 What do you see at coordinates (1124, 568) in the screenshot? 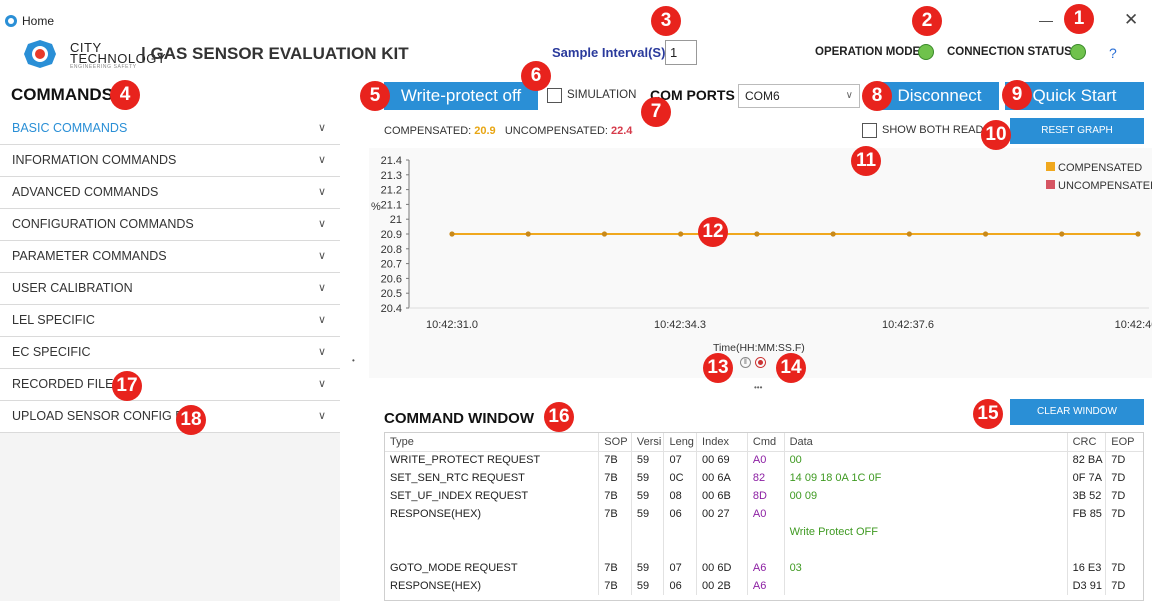
I see `table-cell: 7D` at bounding box center [1124, 568].